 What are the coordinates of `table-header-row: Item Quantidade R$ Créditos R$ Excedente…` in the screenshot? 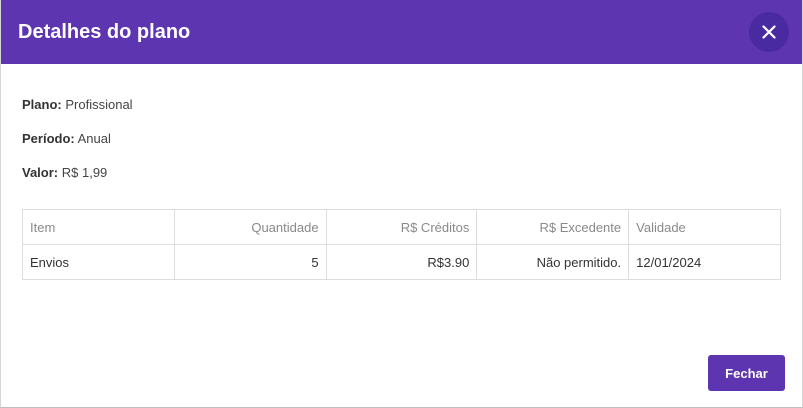 It's located at (401, 227).